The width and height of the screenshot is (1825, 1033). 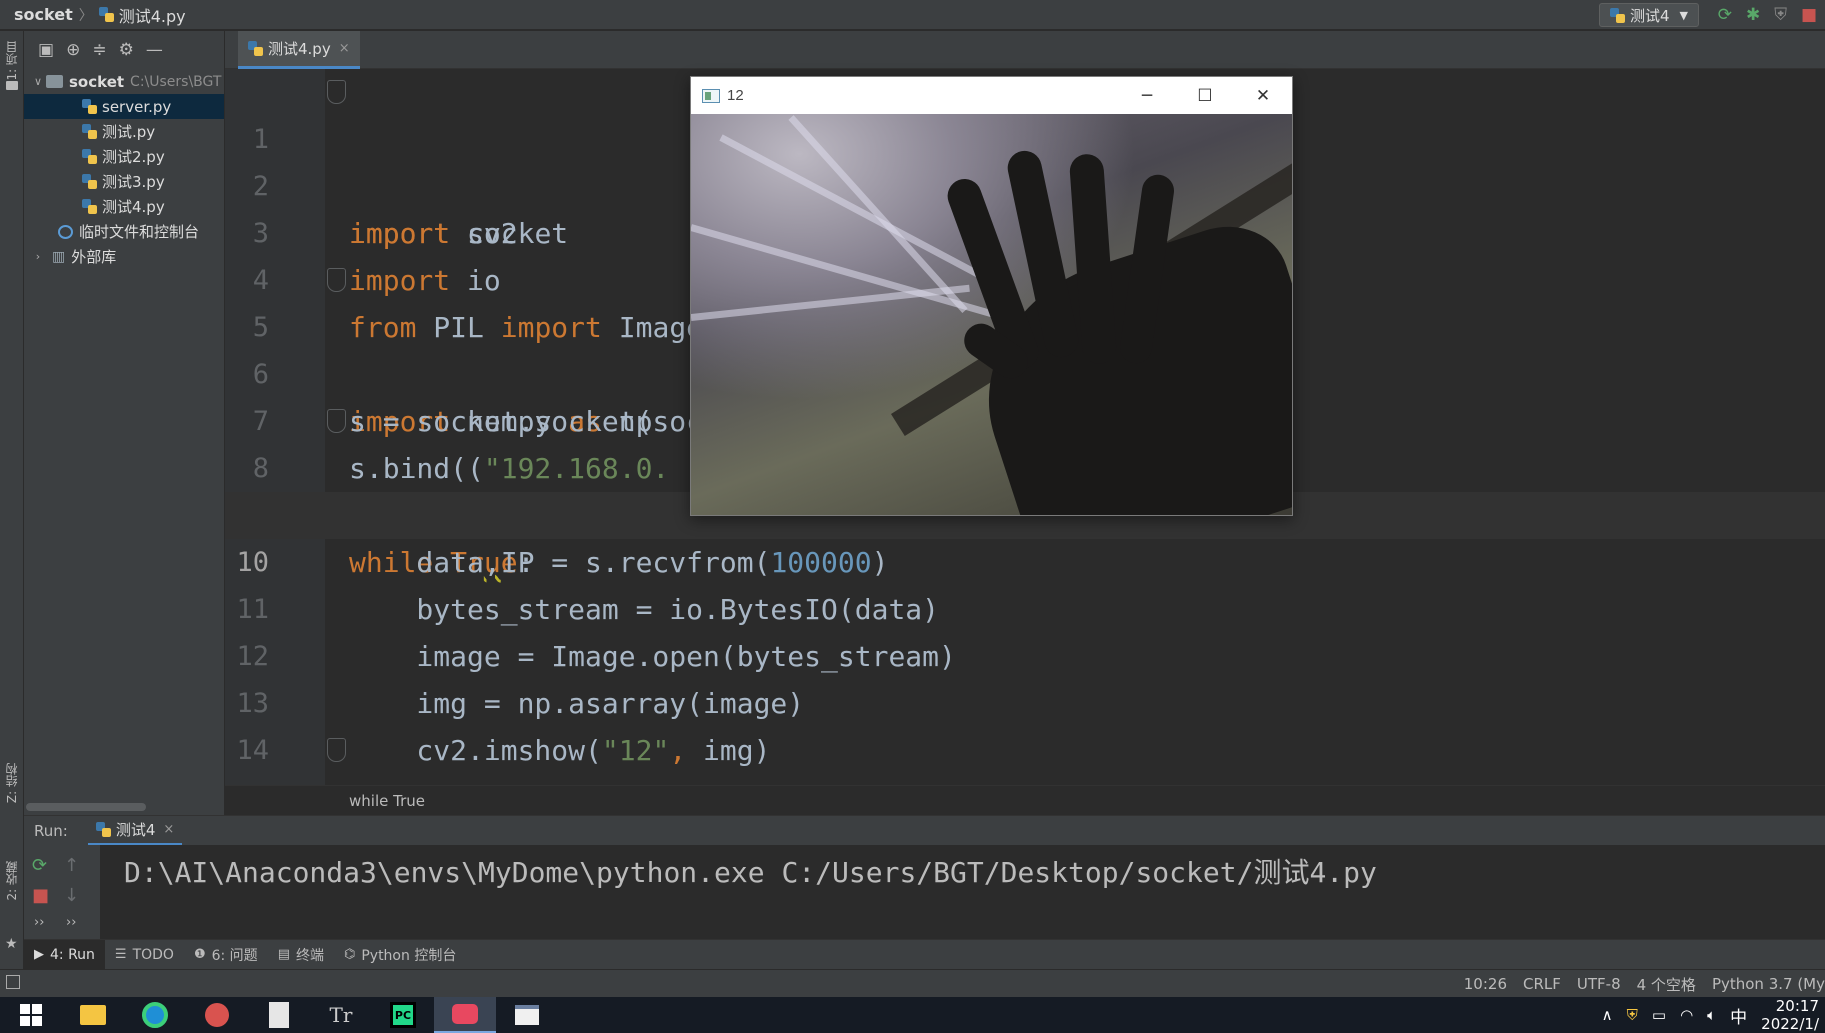 I want to click on code-breadcrumb: while True, so click(x=1025, y=800).